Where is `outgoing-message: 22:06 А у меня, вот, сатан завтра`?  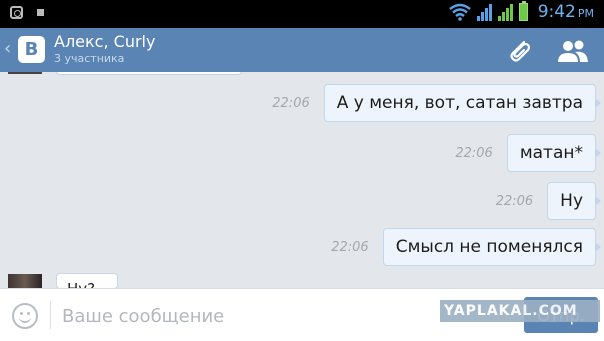 outgoing-message: 22:06 А у меня, вот, сатан завтра is located at coordinates (437, 103).